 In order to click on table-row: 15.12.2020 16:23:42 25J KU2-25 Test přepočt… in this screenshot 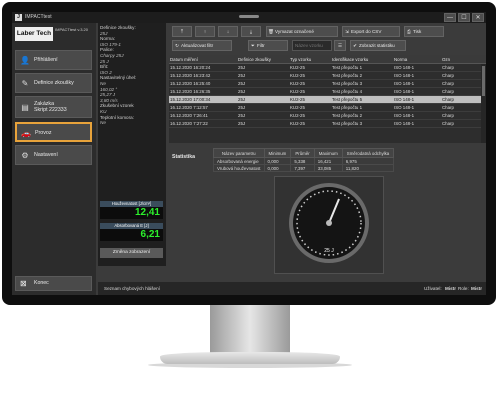, I will do `click(327, 75)`.